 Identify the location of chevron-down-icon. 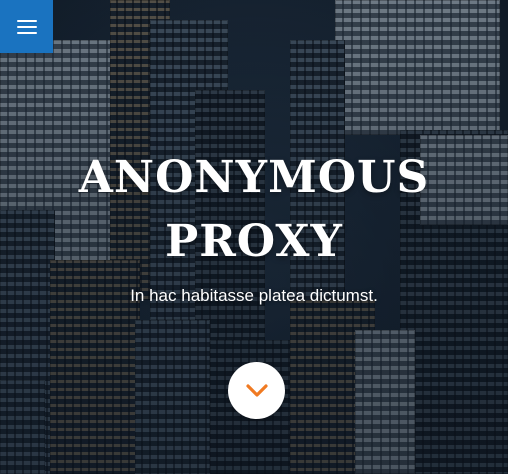
(256, 390).